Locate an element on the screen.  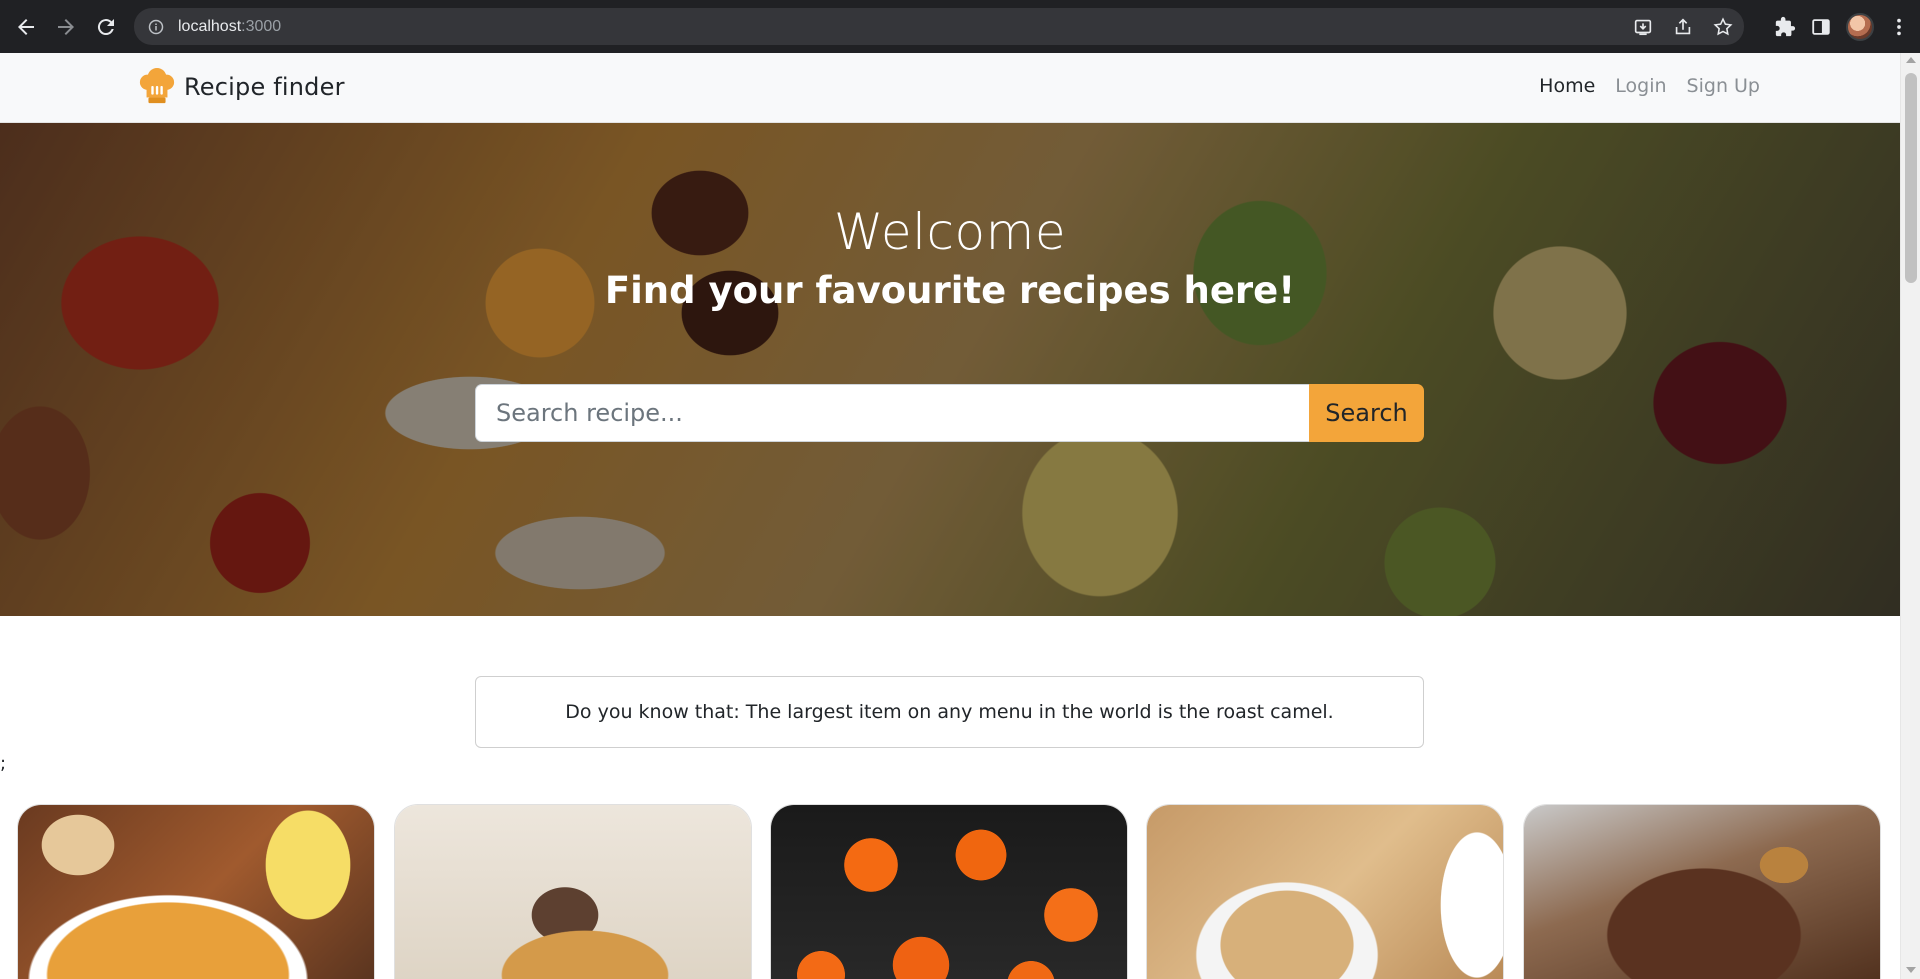
scrollbar-thumb is located at coordinates (1911, 178).